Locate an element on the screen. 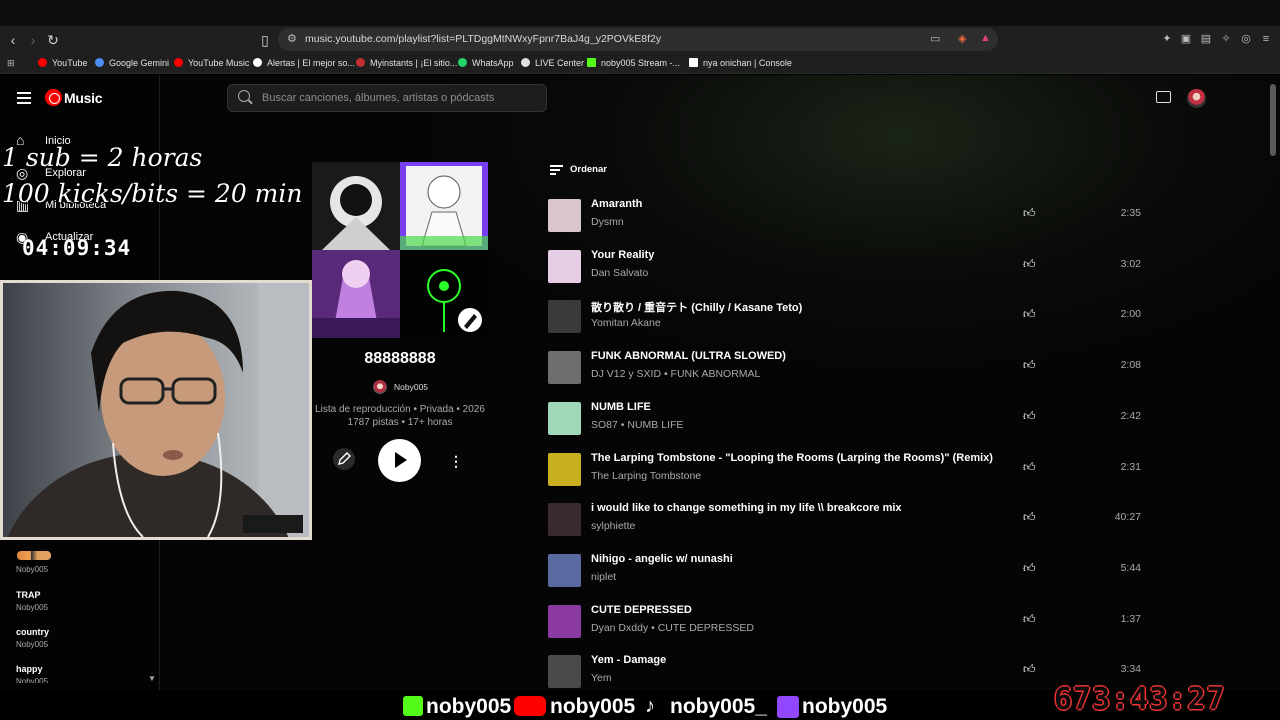  track-title: FUNK ABNORMAL (ULTRA SLOWED) is located at coordinates (688, 356).